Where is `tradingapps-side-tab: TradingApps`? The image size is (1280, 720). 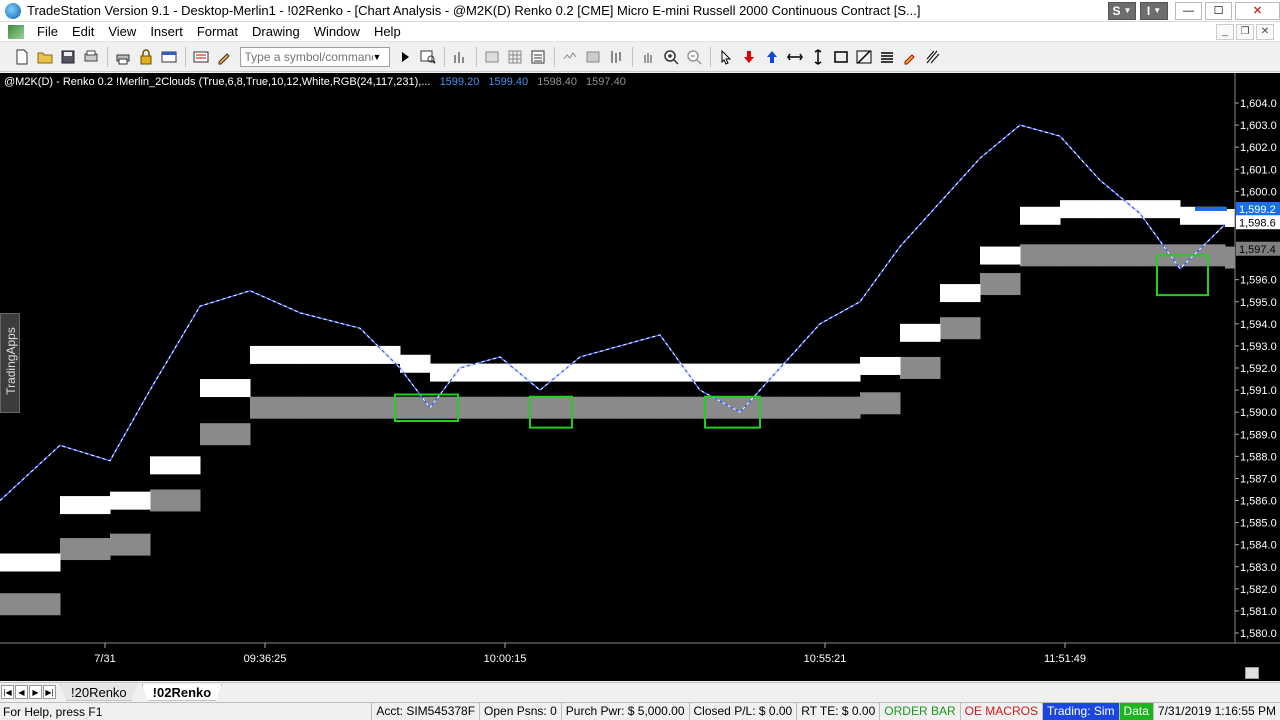
tradingapps-side-tab: TradingApps is located at coordinates (10, 363).